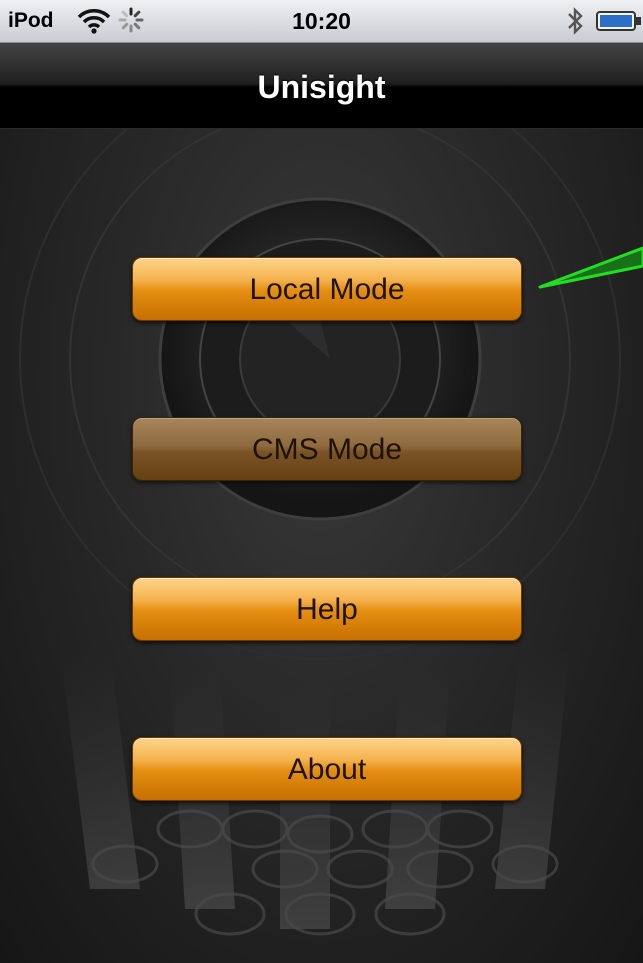 Image resolution: width=643 pixels, height=963 pixels. Describe the element at coordinates (327, 609) in the screenshot. I see `help-button: Help` at that location.